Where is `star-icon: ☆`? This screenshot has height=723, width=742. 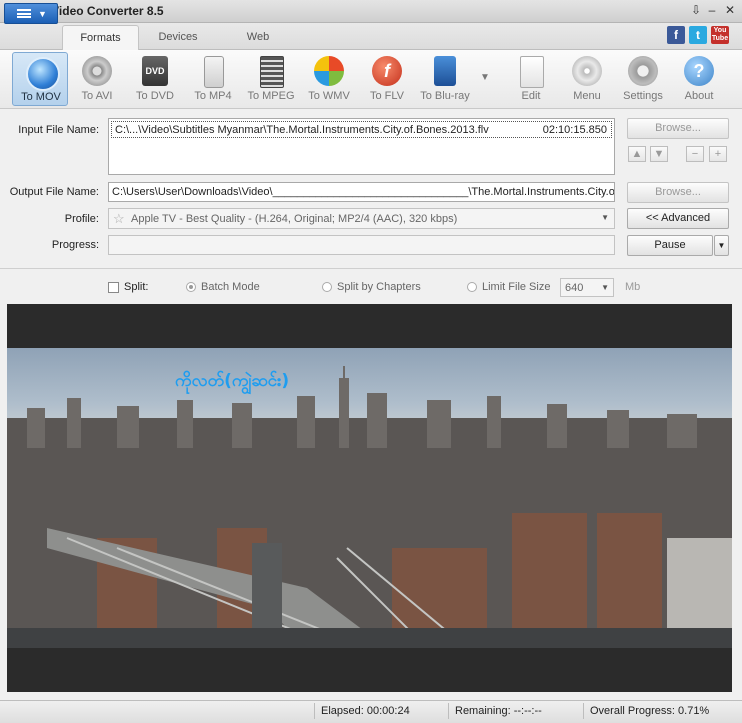 star-icon: ☆ is located at coordinates (119, 218).